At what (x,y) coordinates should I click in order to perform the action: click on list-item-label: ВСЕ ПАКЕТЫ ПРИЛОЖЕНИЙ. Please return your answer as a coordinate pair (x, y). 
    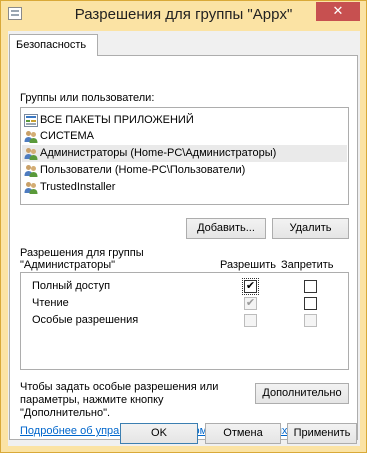
    Looking at the image, I should click on (117, 120).